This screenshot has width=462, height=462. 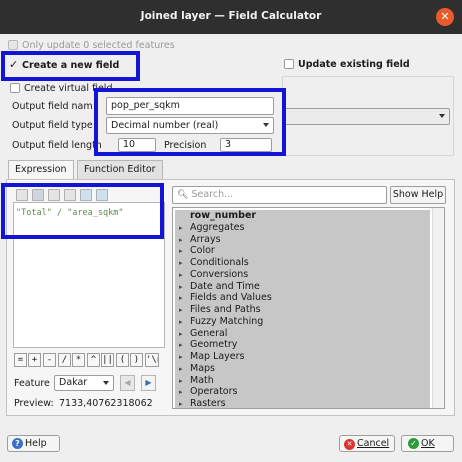 What do you see at coordinates (225, 286) in the screenshot?
I see `function-tree-item-label: Date and Time` at bounding box center [225, 286].